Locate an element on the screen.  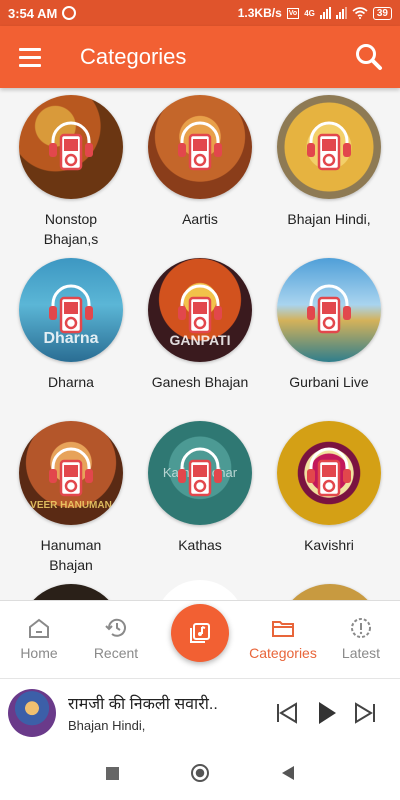
now-playing-fab is located at coordinates (200, 633).